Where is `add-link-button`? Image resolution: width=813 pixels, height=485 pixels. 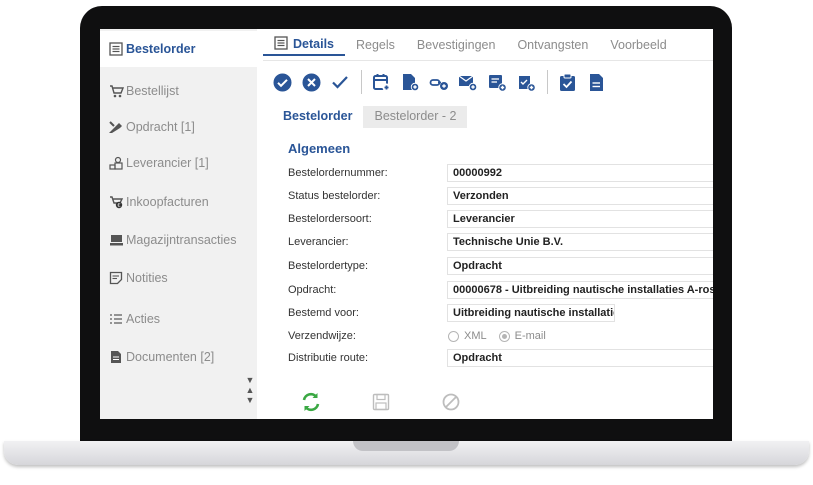 add-link-button is located at coordinates (439, 82).